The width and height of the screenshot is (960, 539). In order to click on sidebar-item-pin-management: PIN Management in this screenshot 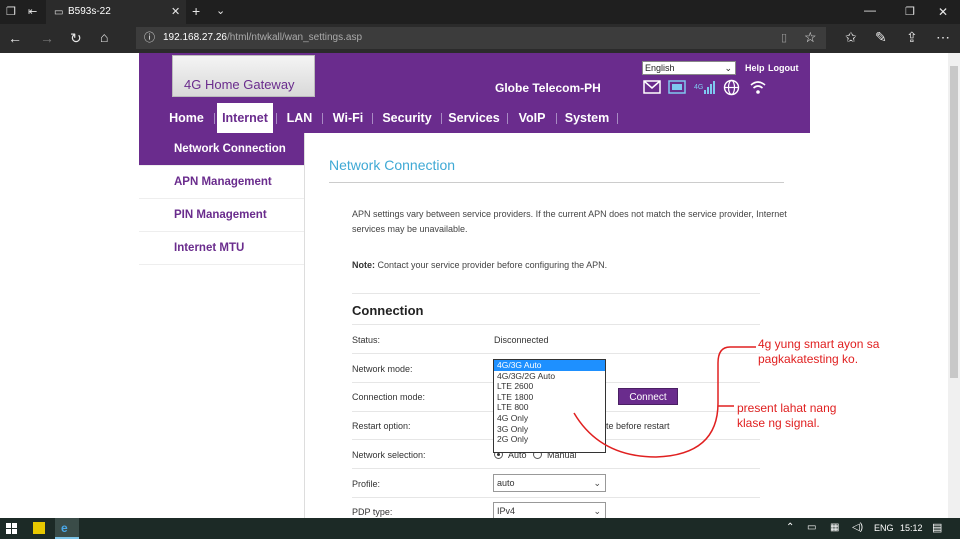, I will do `click(221, 215)`.